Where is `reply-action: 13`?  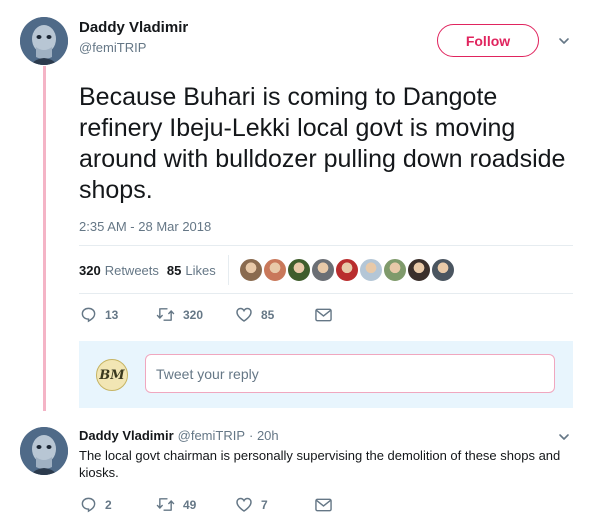
reply-action: 13 is located at coordinates (118, 314).